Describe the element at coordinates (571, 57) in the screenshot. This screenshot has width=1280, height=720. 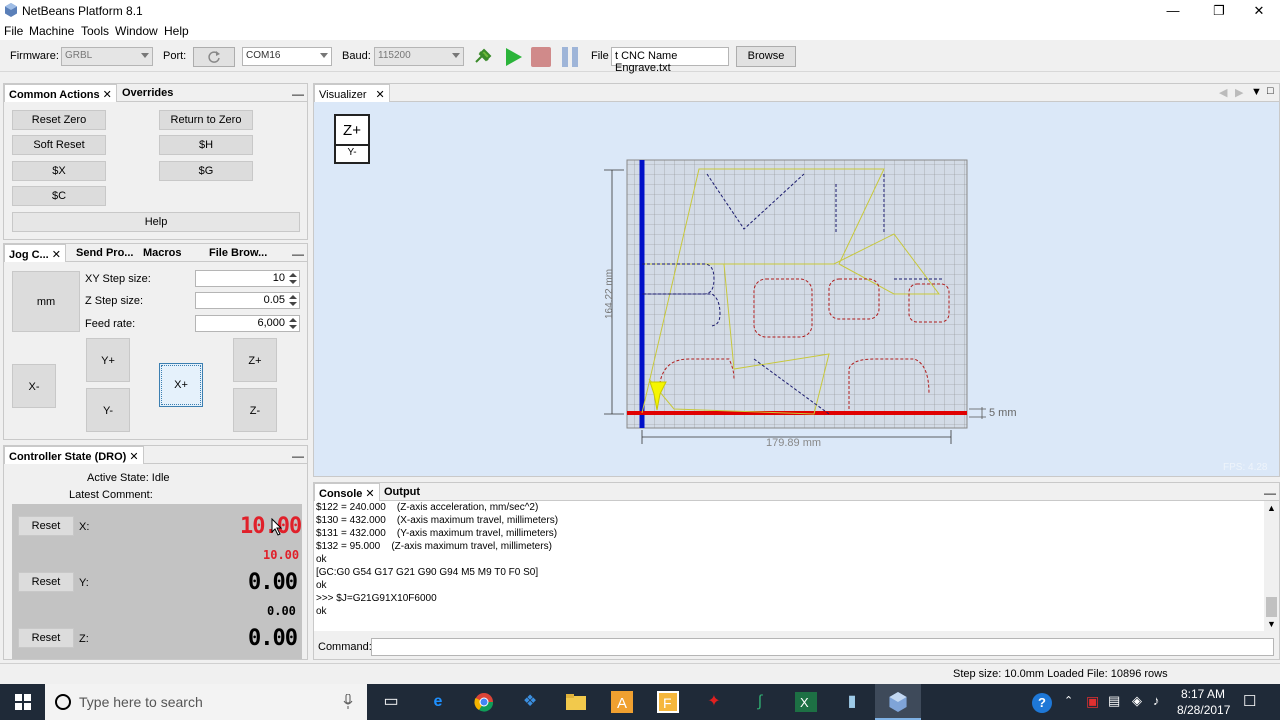
I see `pause-icon` at that location.